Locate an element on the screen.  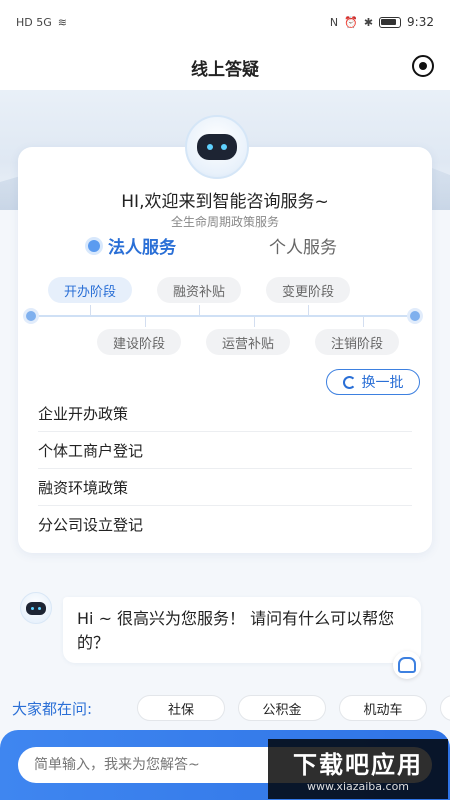
bot-face is located at coordinates (36, 608).